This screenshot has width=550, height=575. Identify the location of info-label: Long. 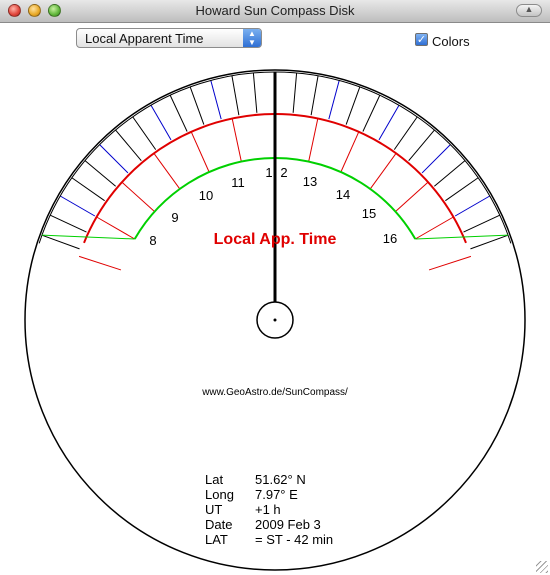
(219, 494).